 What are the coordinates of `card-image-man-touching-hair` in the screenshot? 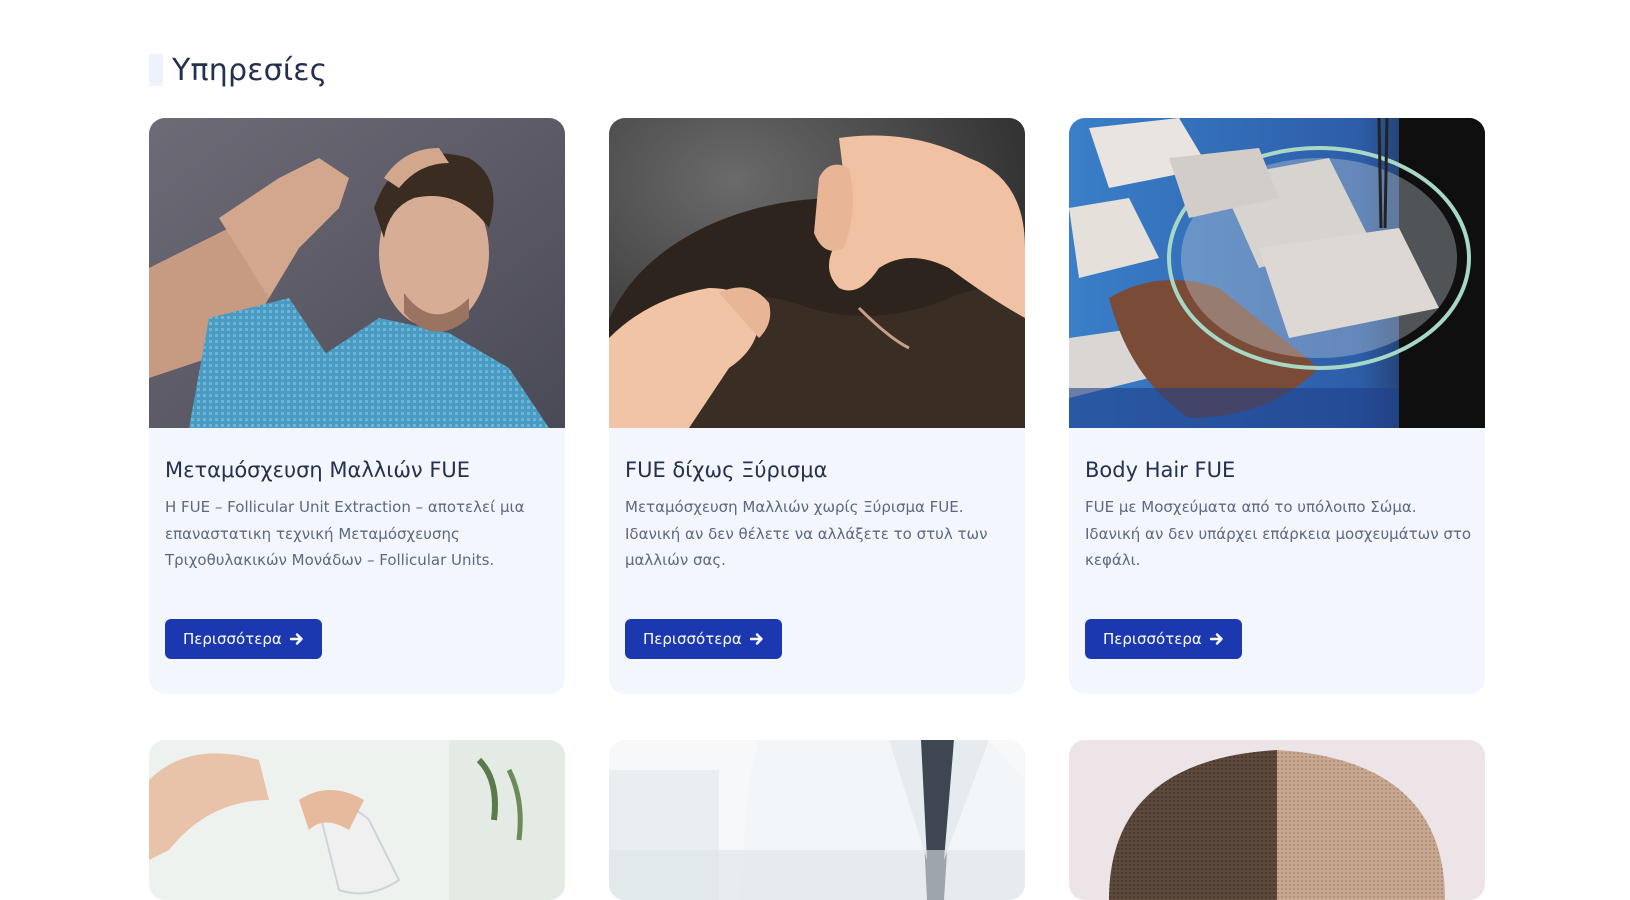 It's located at (357, 273).